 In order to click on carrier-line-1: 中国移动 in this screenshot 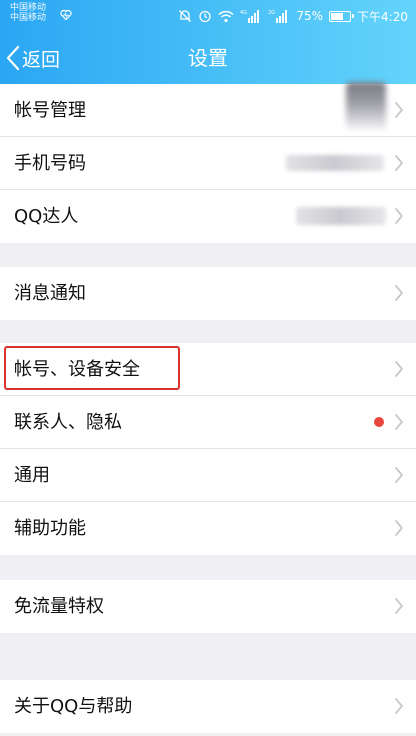, I will do `click(28, 8)`.